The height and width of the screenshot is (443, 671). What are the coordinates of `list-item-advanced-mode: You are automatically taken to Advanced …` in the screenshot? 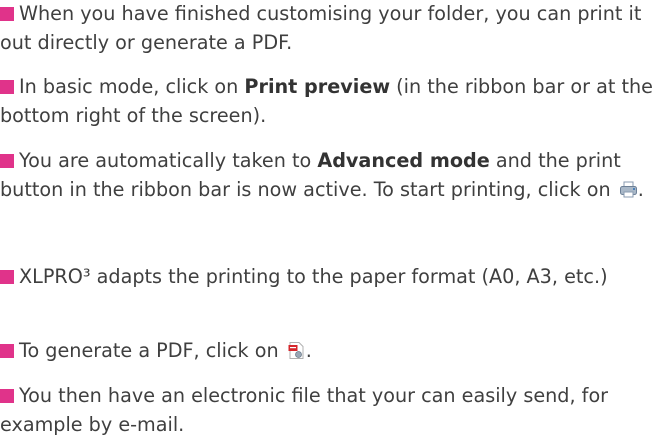 It's located at (330, 175).